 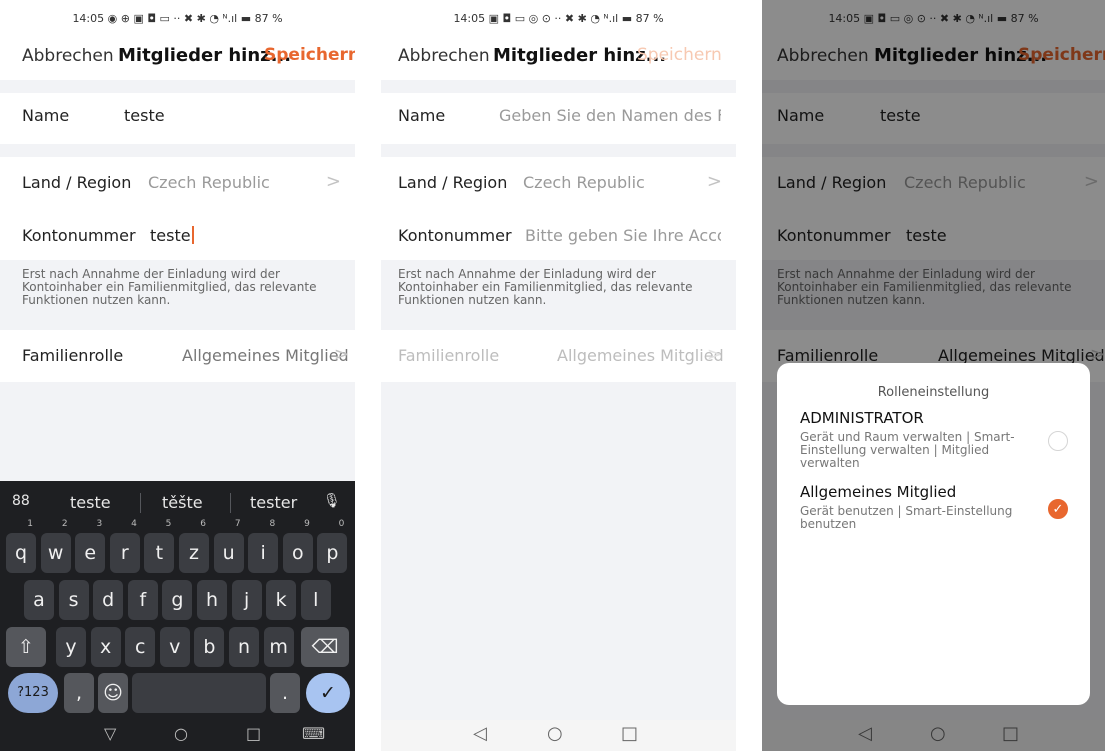 What do you see at coordinates (263, 546) in the screenshot?
I see `key-i: i8` at bounding box center [263, 546].